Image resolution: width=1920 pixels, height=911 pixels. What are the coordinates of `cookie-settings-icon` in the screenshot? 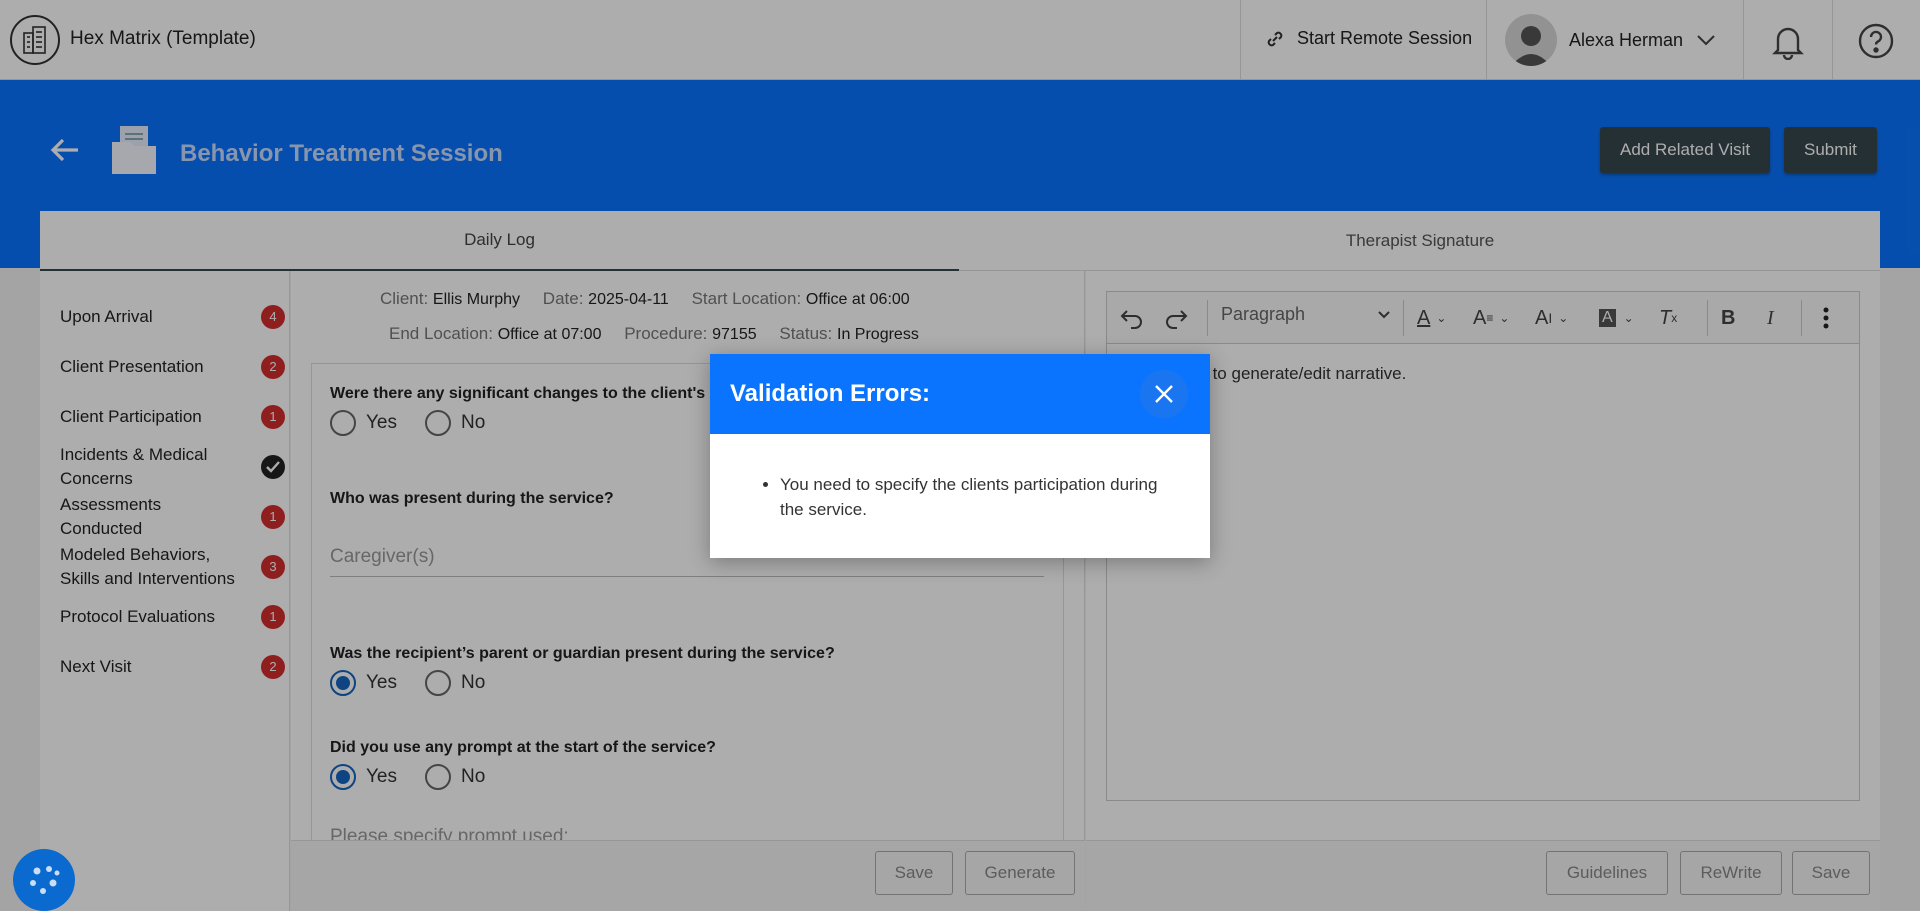 It's located at (44, 880).